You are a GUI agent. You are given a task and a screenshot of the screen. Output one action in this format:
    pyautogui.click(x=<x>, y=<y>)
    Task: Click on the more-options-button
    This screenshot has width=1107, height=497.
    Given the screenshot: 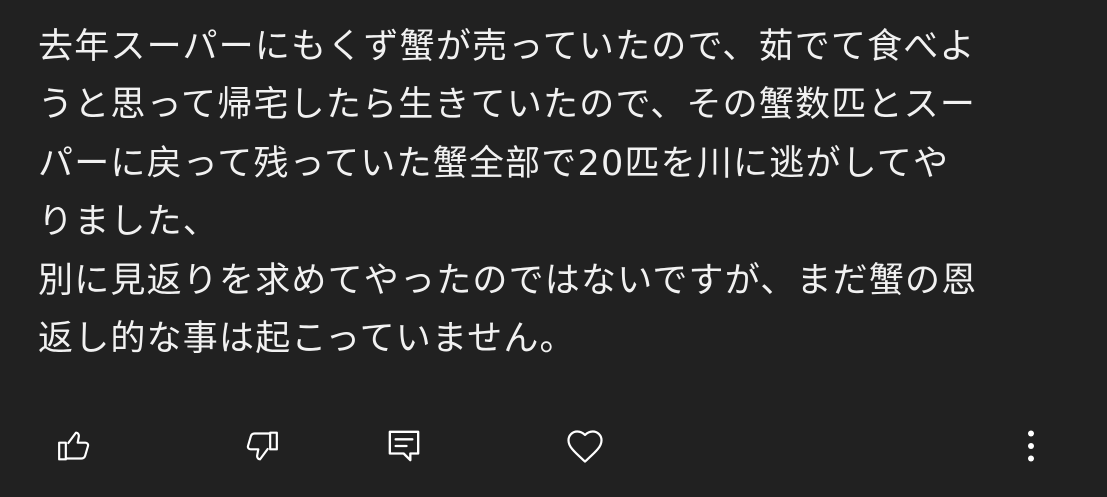 What is the action you would take?
    pyautogui.click(x=1031, y=446)
    